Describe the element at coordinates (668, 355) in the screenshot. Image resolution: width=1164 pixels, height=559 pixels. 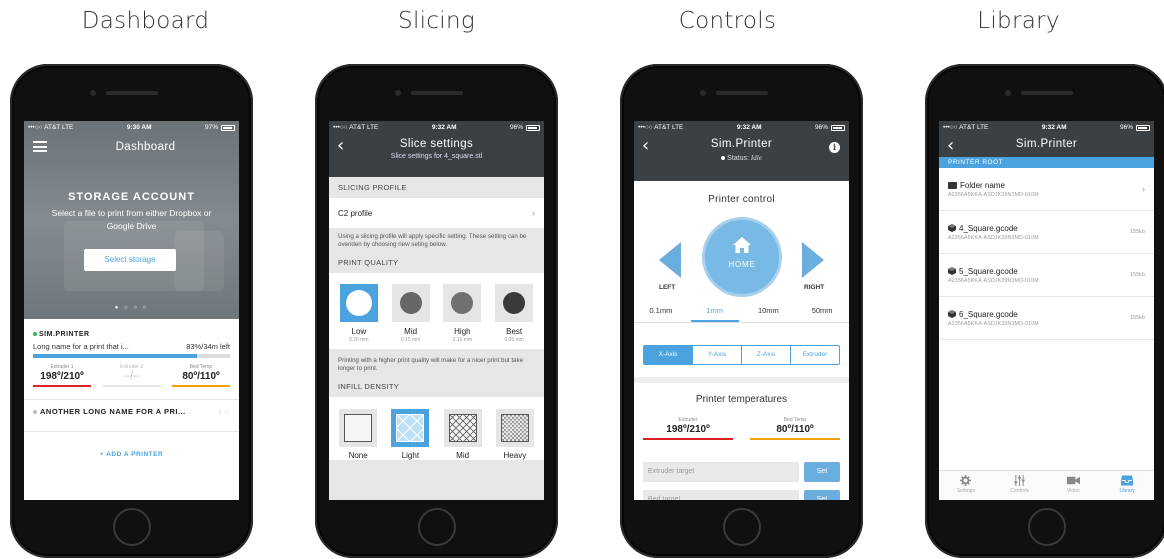
I see `axis-option-selected: X-Axis` at that location.